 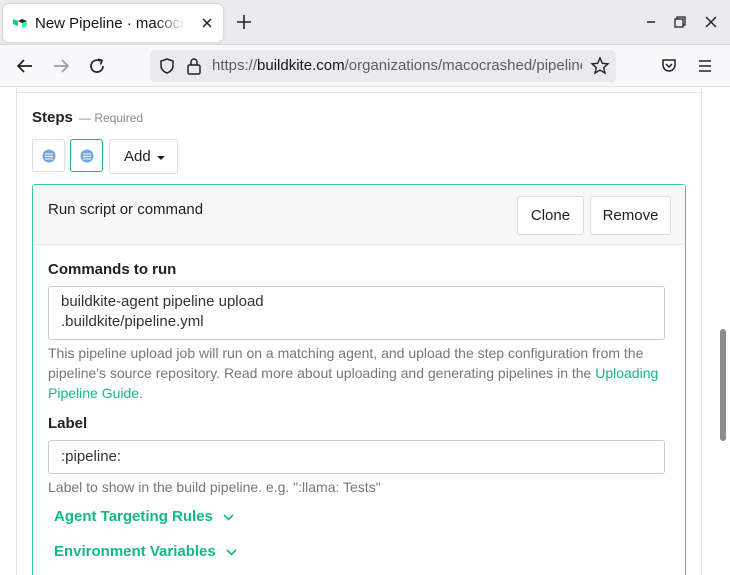 What do you see at coordinates (133, 516) in the screenshot?
I see `agent-targeting-rules-label: Agent Targeting Rules` at bounding box center [133, 516].